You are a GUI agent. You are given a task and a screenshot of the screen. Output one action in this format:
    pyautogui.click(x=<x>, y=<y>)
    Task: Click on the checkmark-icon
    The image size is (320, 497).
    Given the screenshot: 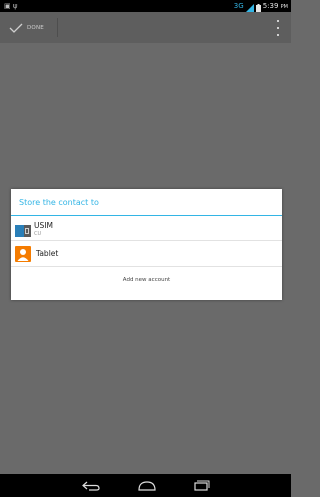 What is the action you would take?
    pyautogui.click(x=16, y=27)
    